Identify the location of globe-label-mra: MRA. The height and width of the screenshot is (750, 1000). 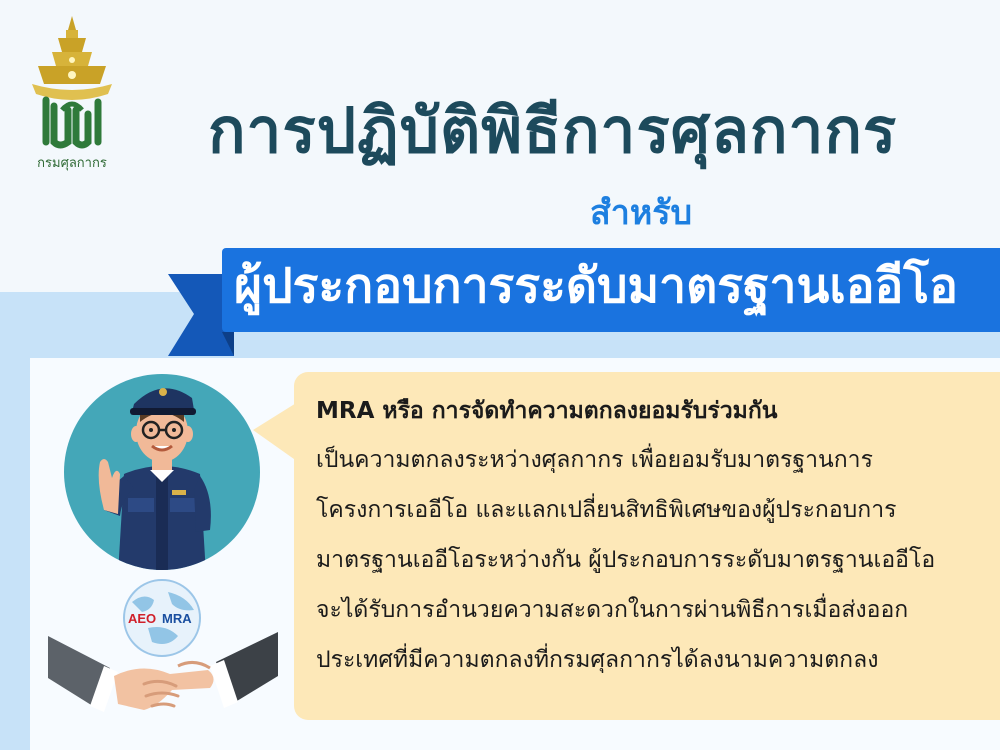
(177, 618).